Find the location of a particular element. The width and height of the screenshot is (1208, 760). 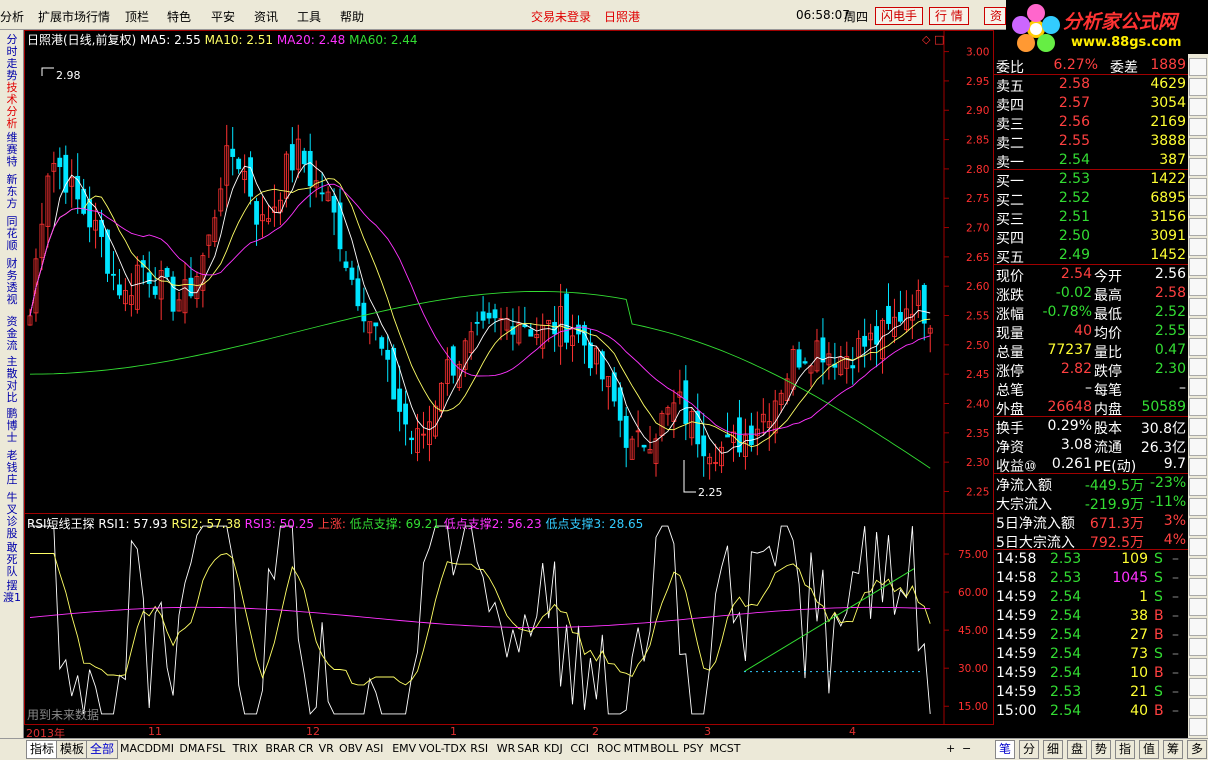

scroll-left-icon: + is located at coordinates (950, 748).